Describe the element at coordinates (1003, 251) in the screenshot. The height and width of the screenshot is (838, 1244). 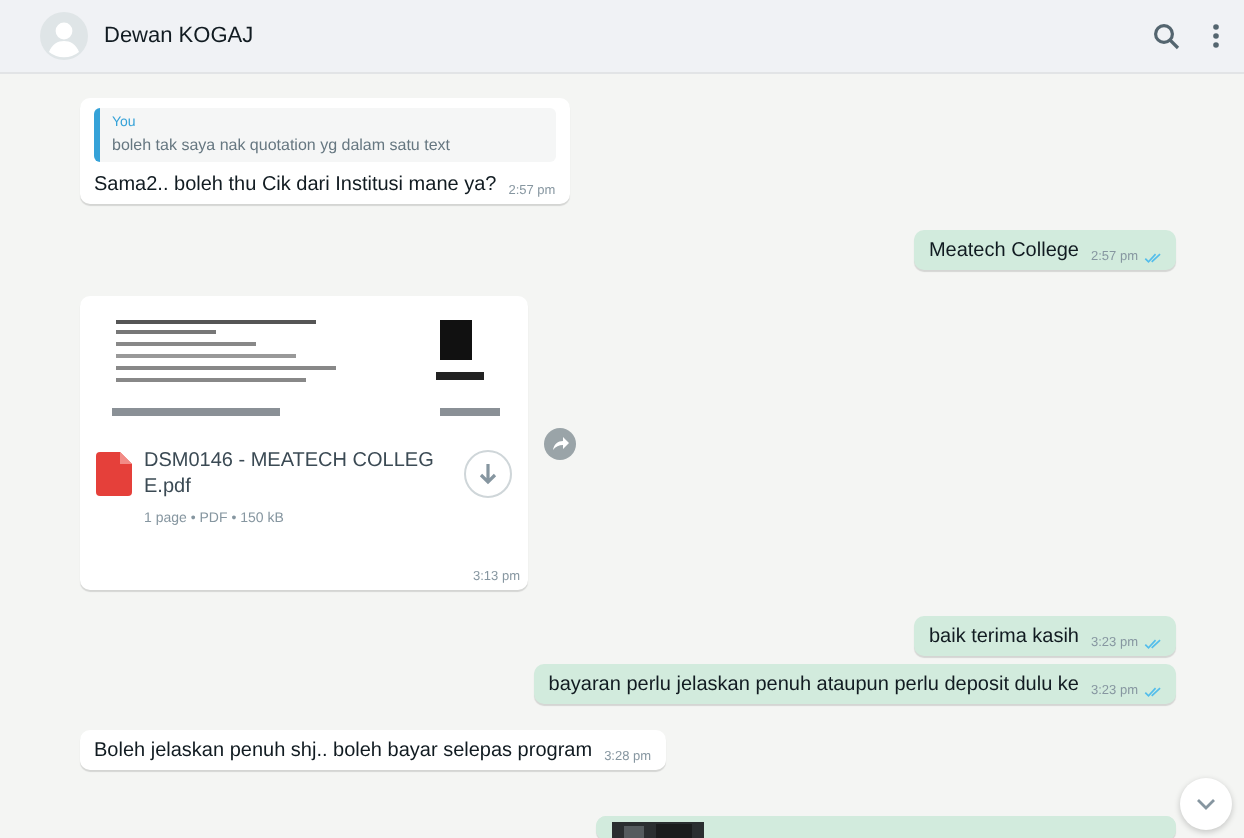
I see `message-text: Meatech College` at that location.